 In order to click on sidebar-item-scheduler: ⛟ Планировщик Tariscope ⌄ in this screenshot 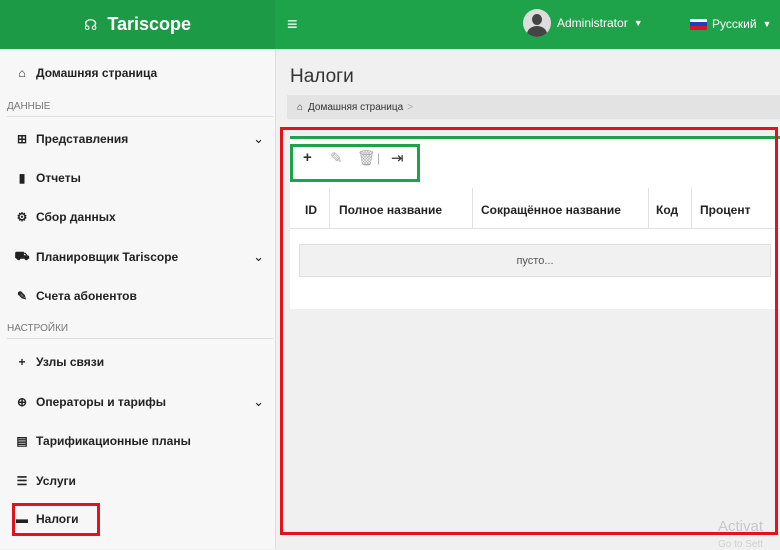, I will do `click(139, 257)`.